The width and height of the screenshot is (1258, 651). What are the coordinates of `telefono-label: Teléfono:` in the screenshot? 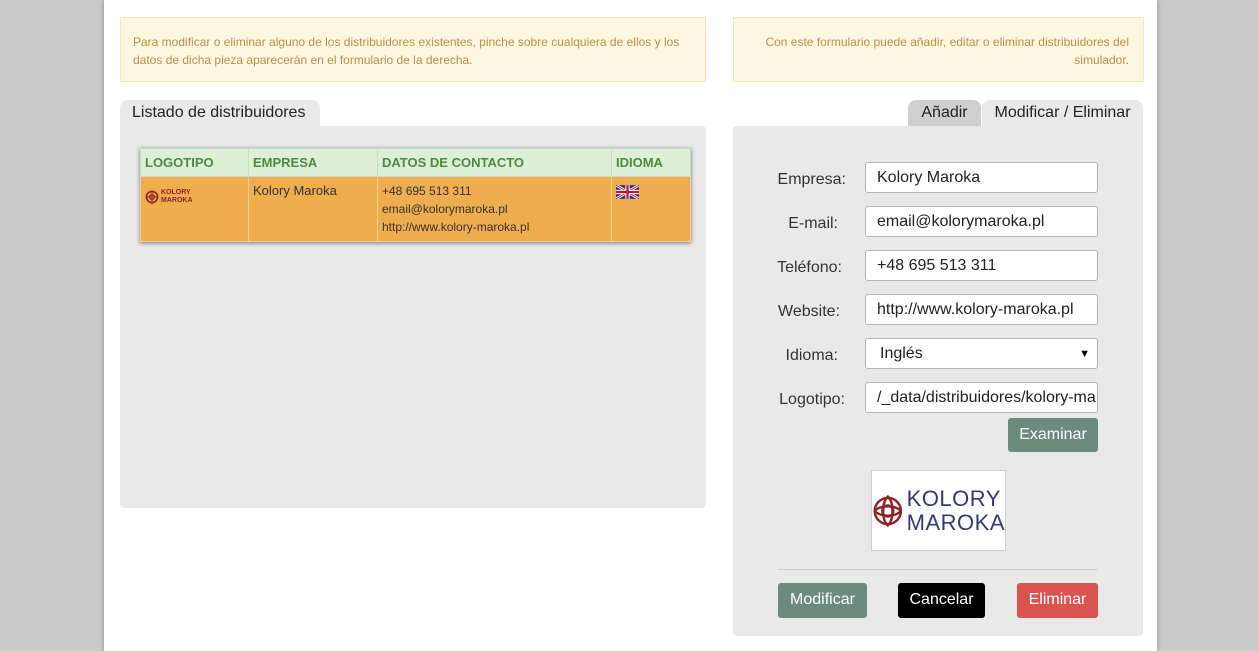 It's located at (809, 267).